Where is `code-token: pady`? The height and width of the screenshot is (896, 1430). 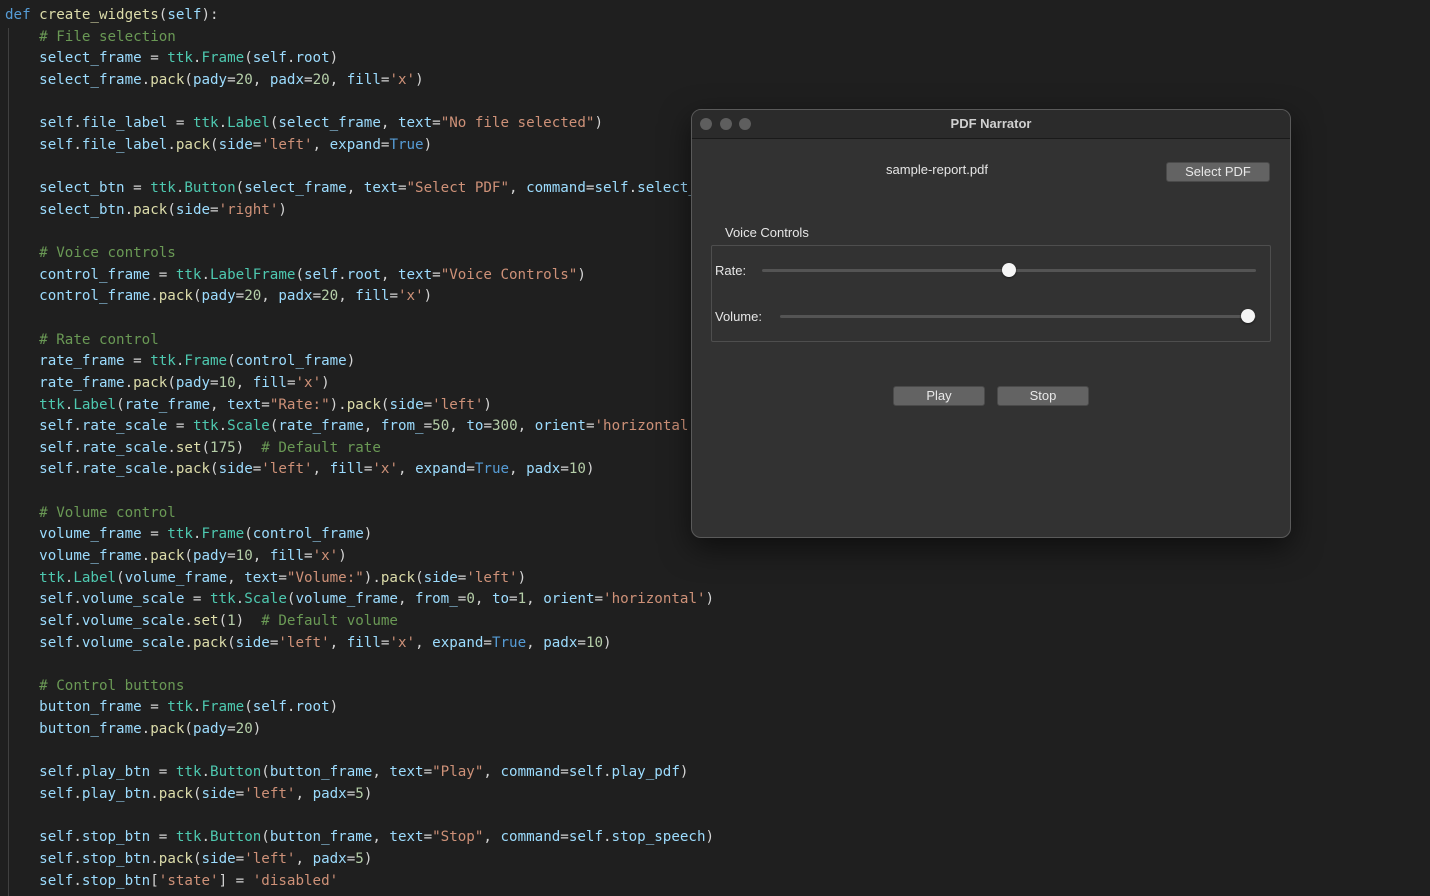 code-token: pady is located at coordinates (210, 729).